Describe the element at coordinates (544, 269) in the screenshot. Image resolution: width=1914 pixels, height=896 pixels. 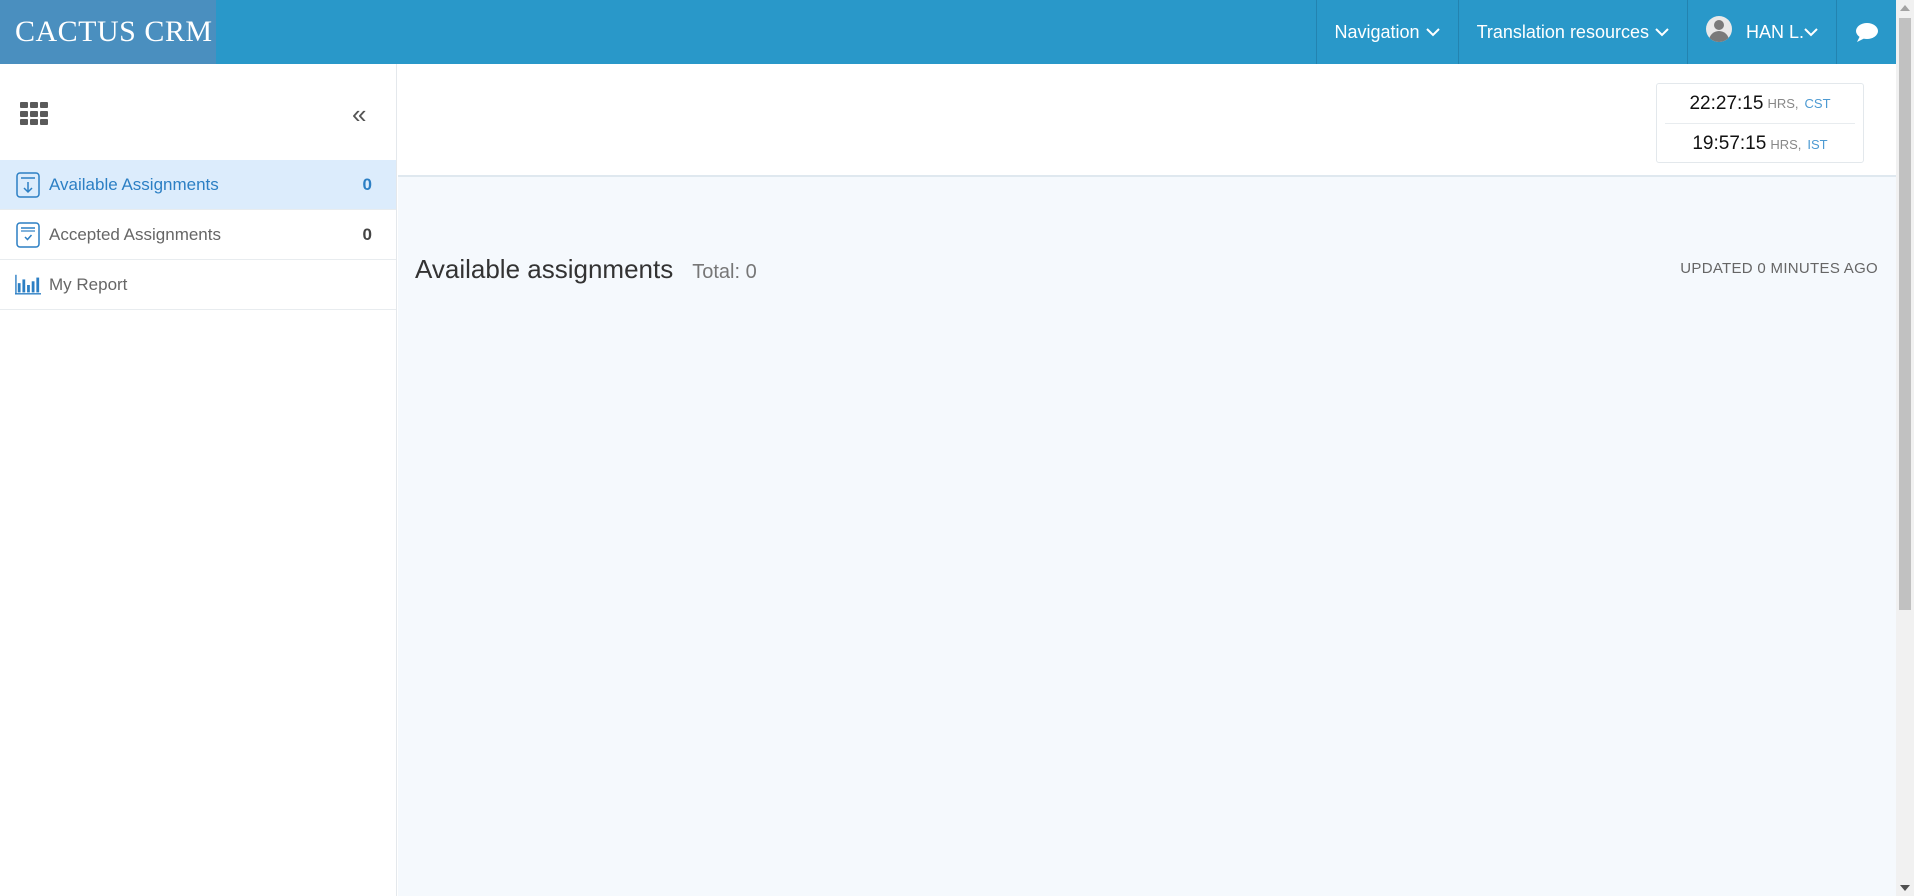
I see `page-title: Available assignments` at that location.